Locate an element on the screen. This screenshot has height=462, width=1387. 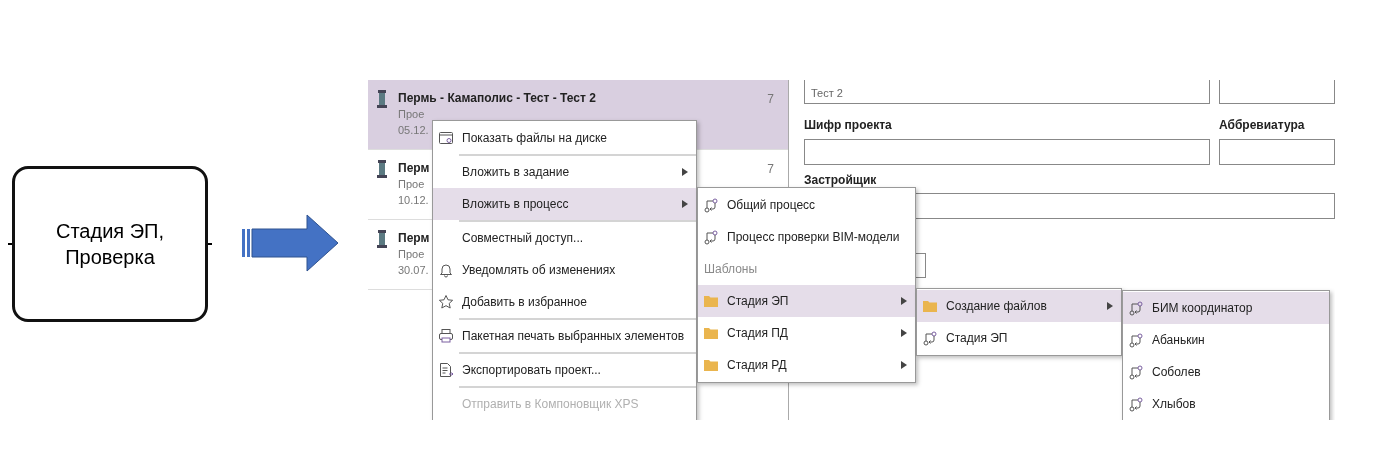
arrow-icon is located at coordinates (290, 243).